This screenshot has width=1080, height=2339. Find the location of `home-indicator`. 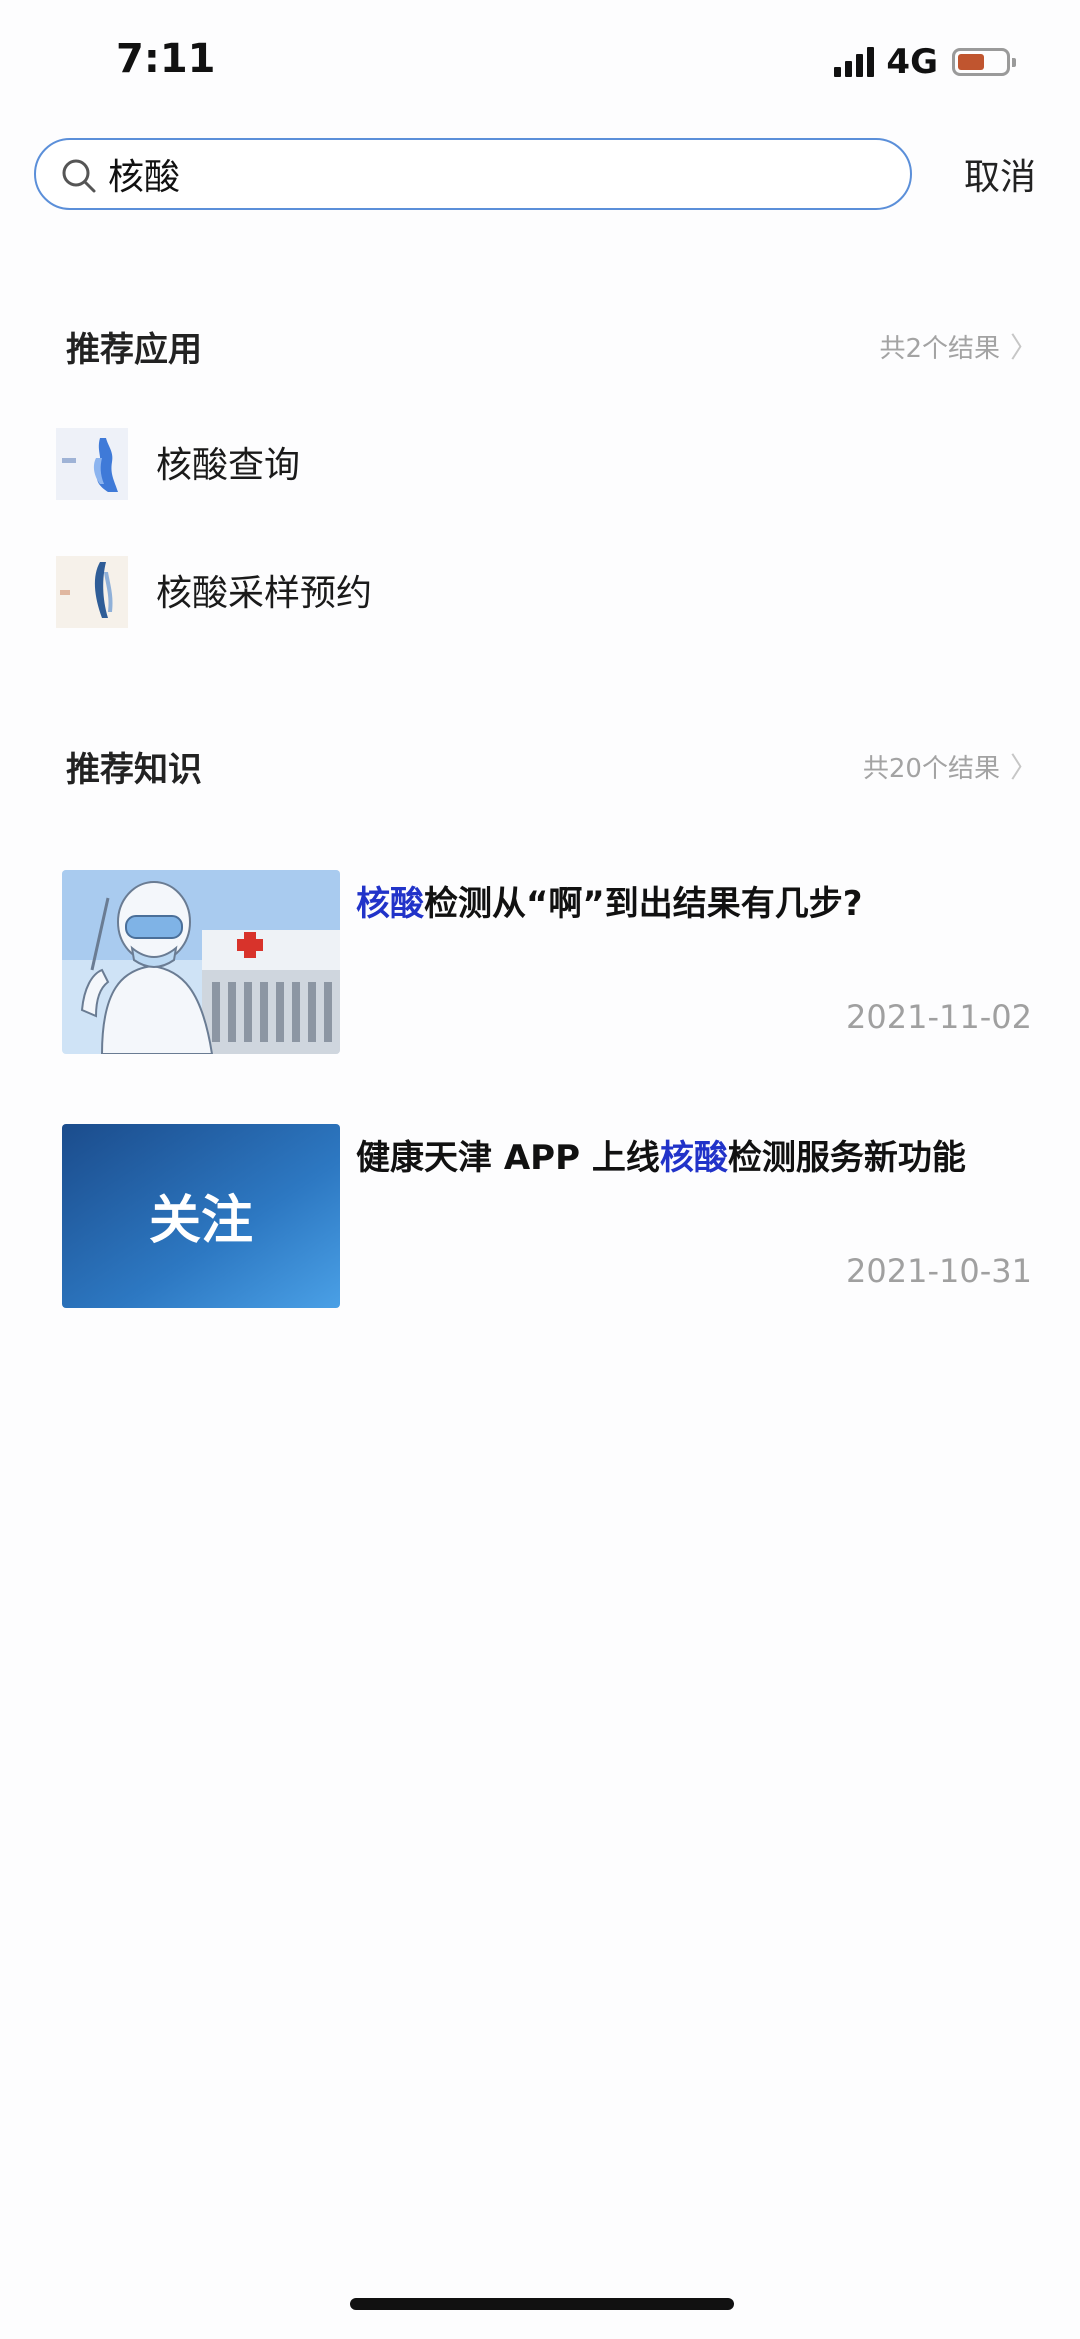

home-indicator is located at coordinates (542, 2304).